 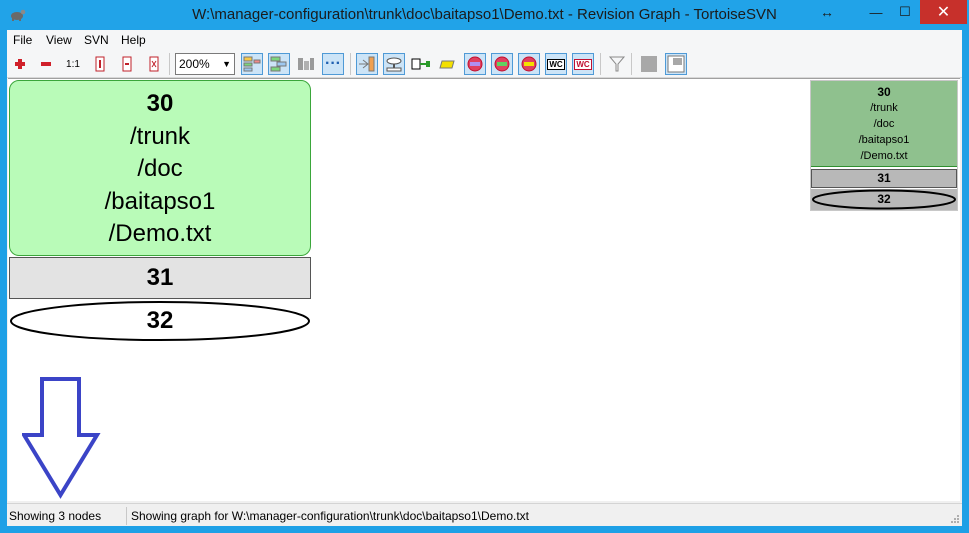 I want to click on zoom-select-value: 200%, so click(x=194, y=64).